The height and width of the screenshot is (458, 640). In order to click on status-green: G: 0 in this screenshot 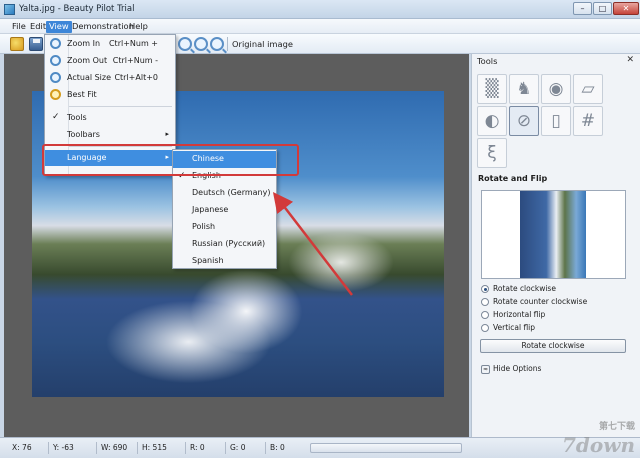, I will do `click(238, 447)`.